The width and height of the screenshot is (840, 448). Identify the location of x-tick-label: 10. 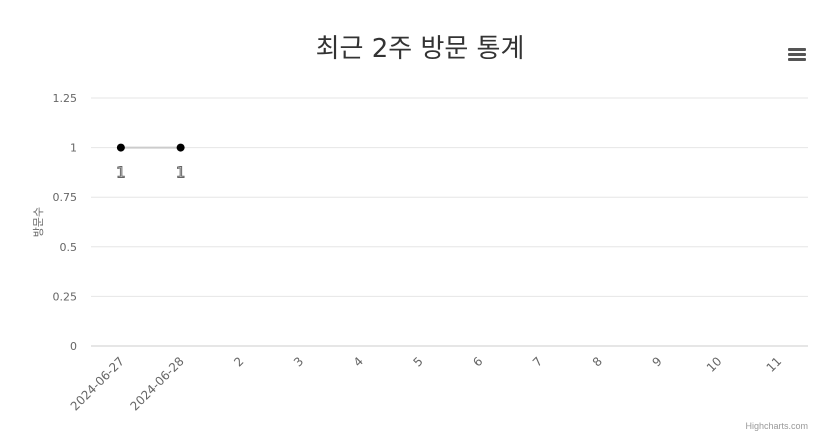
(714, 364).